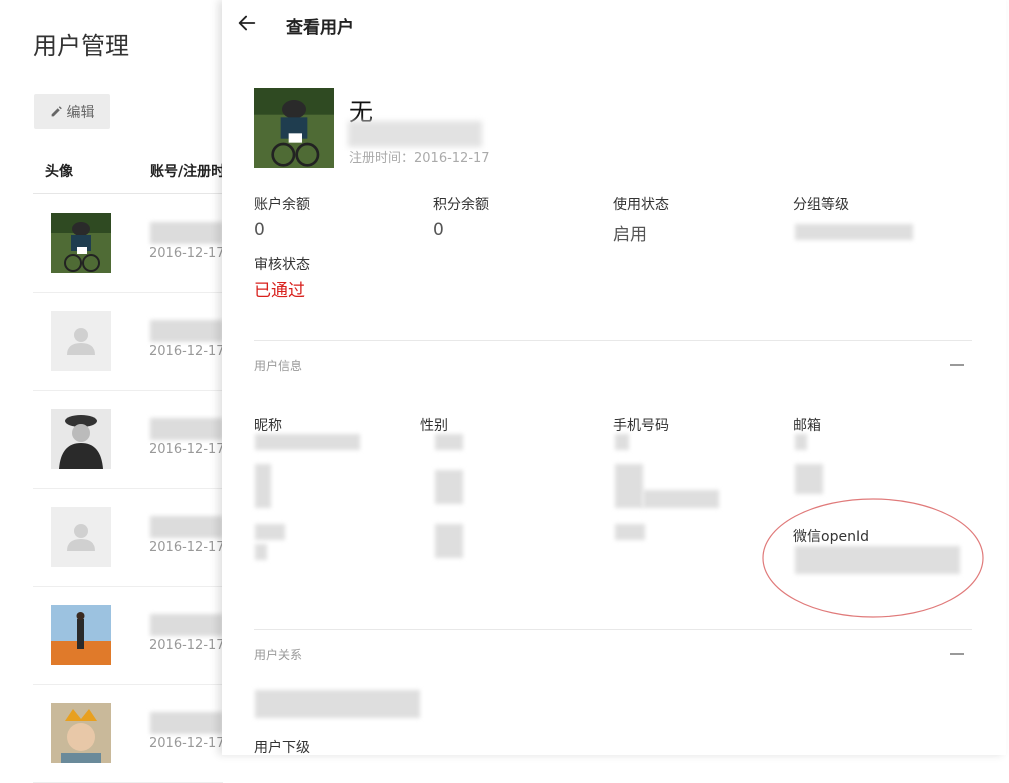 This screenshot has width=1009, height=783. I want to click on email-label: 邮箱, so click(807, 426).